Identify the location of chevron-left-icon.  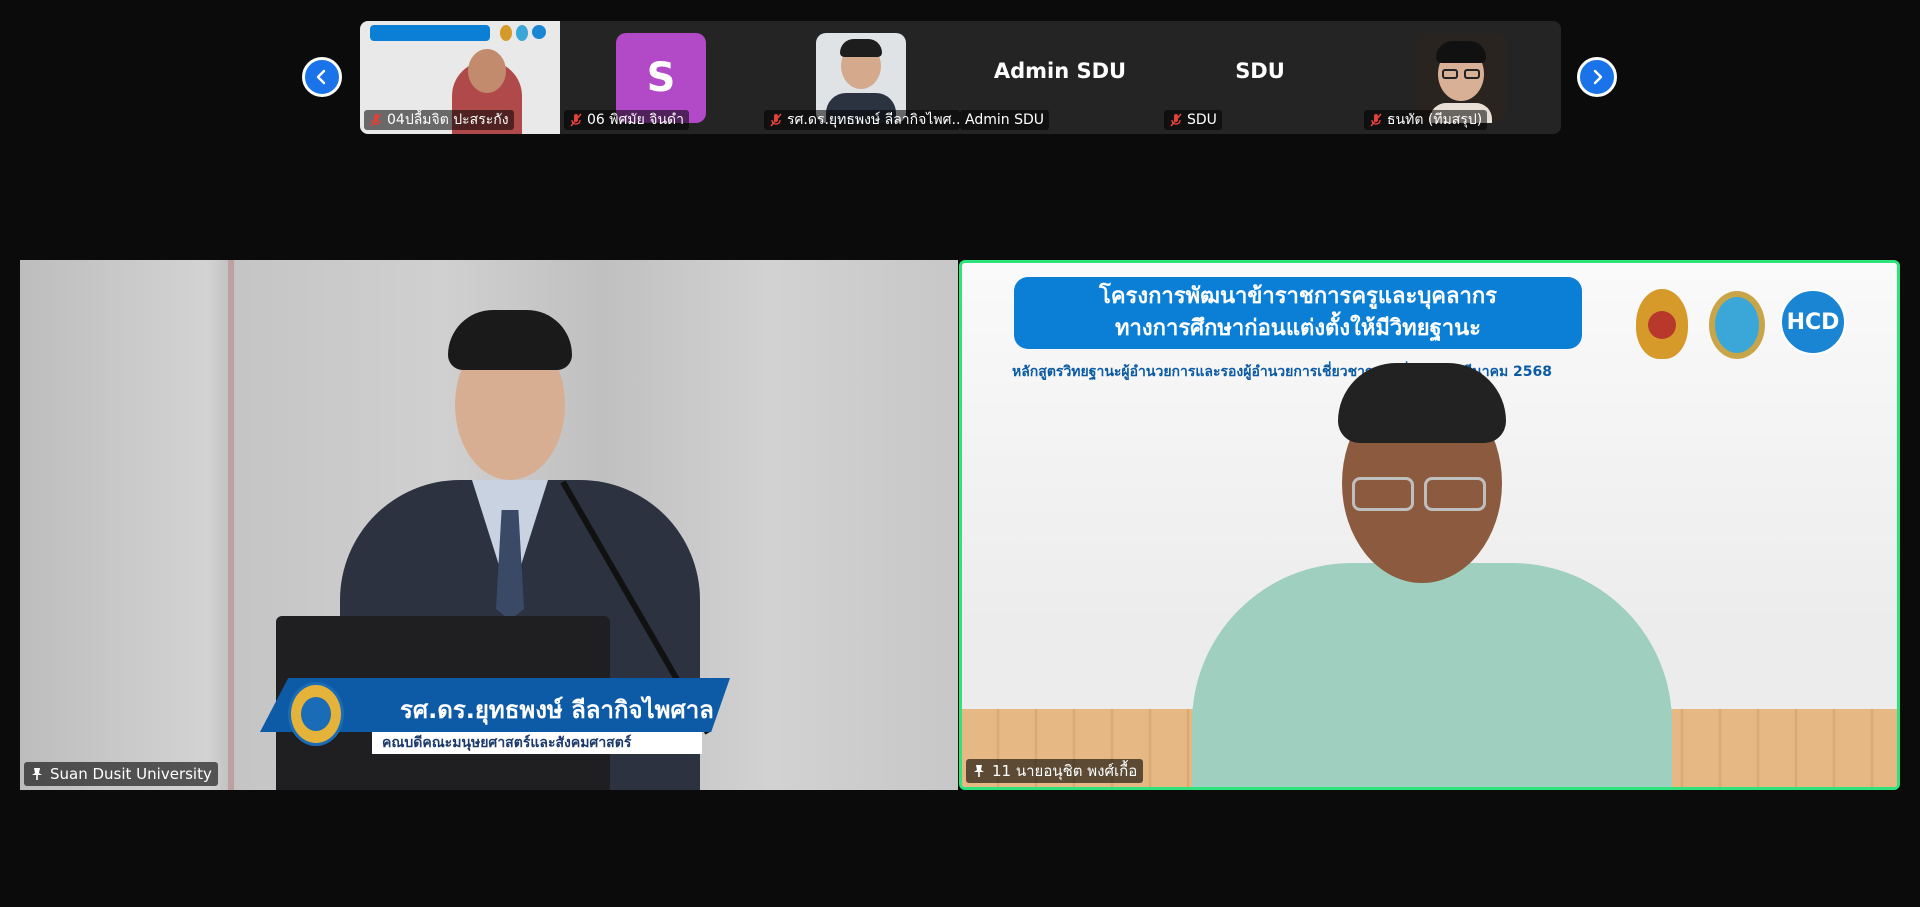
(321, 77).